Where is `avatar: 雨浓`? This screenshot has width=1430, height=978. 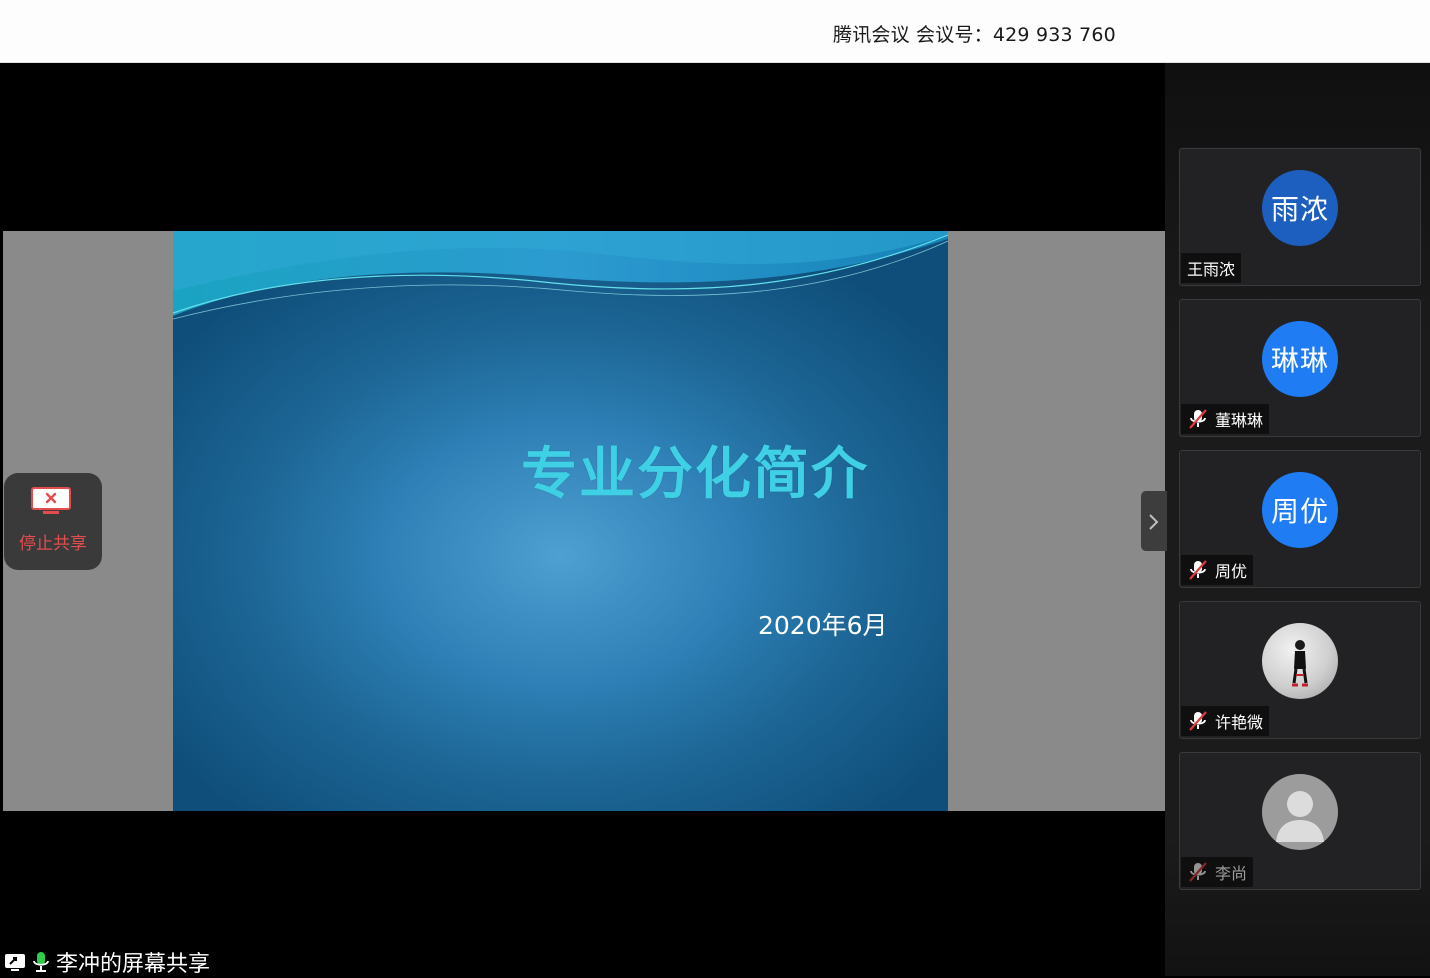
avatar: 雨浓 is located at coordinates (1300, 208).